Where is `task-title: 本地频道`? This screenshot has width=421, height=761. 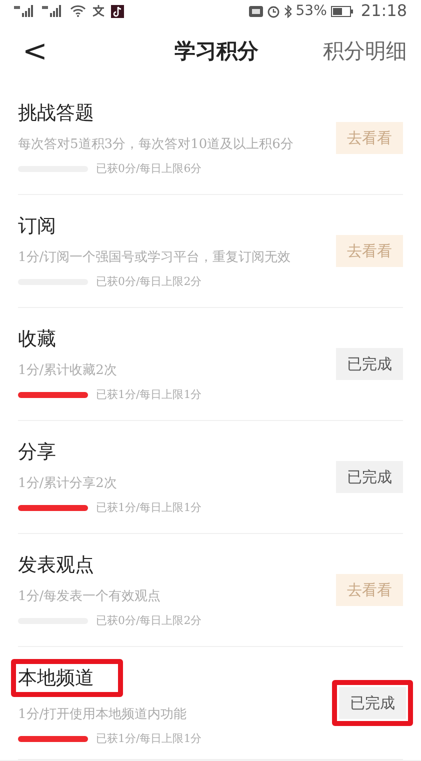
task-title: 本地频道 is located at coordinates (67, 678).